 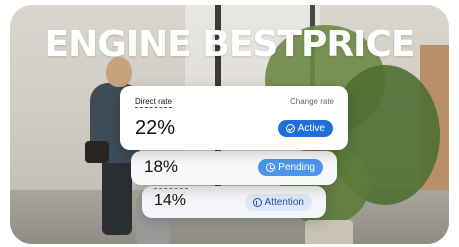 What do you see at coordinates (311, 128) in the screenshot?
I see `status-label: Active` at bounding box center [311, 128].